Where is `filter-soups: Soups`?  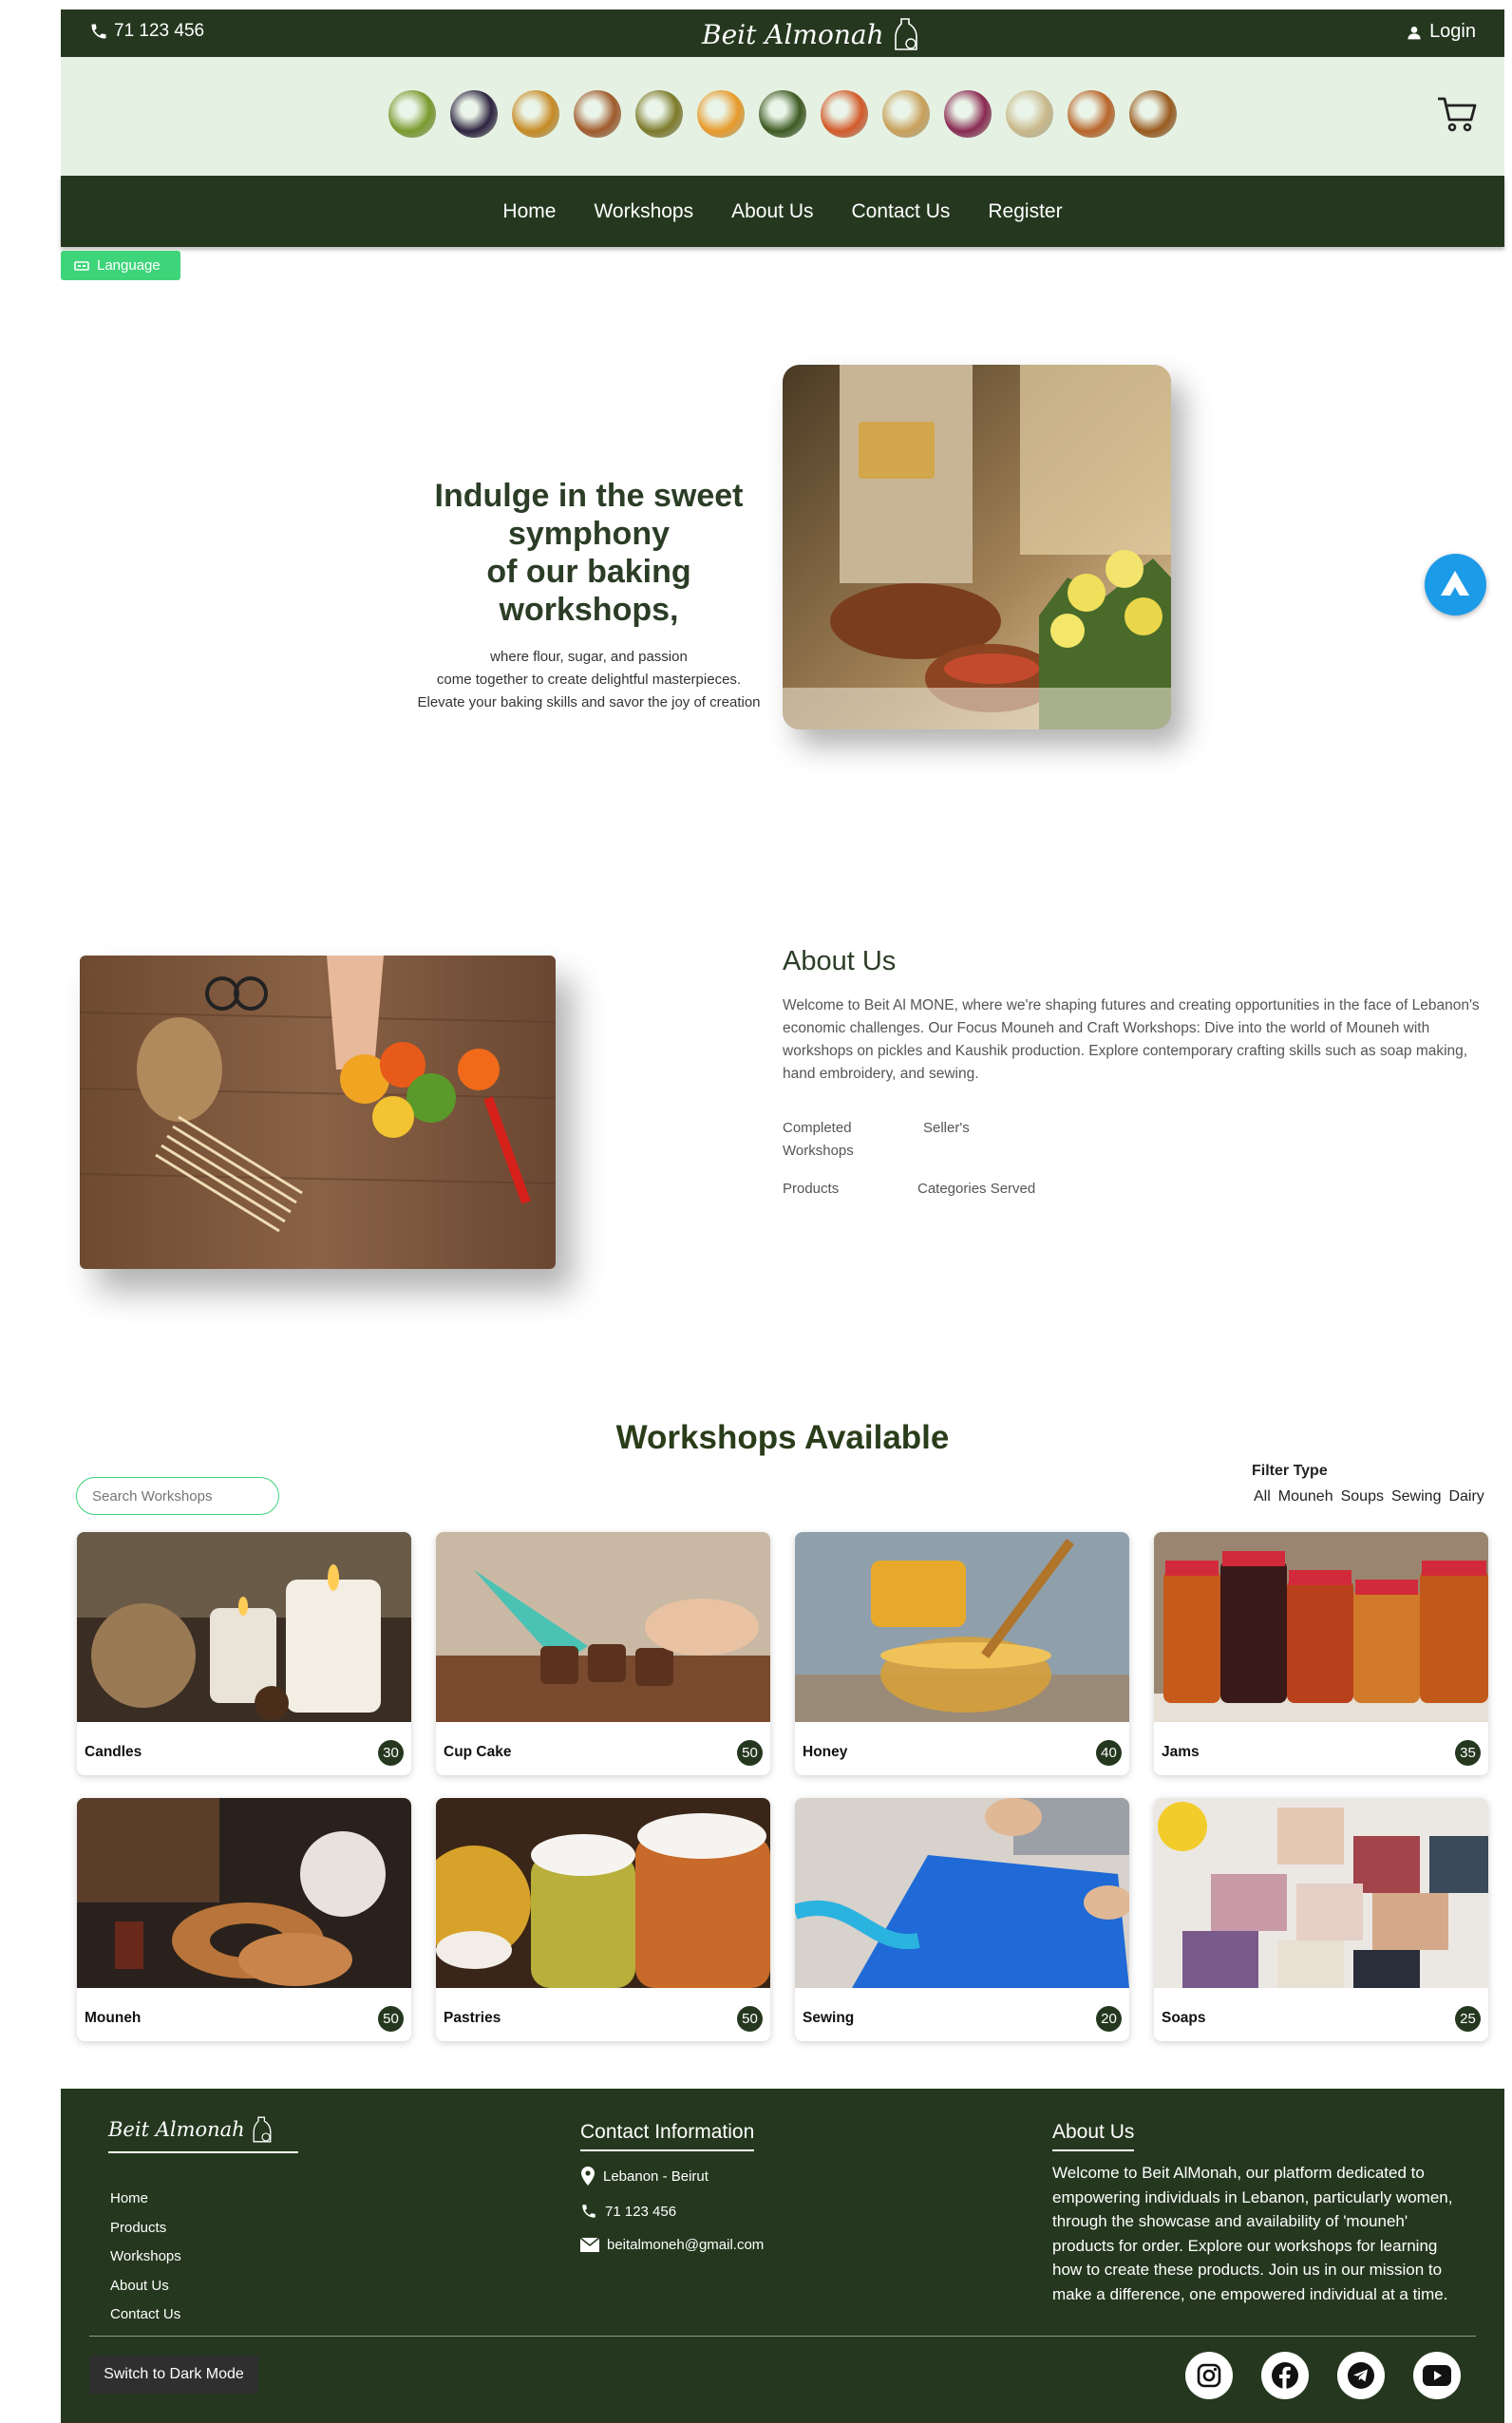
filter-soups: Soups is located at coordinates (1362, 1496).